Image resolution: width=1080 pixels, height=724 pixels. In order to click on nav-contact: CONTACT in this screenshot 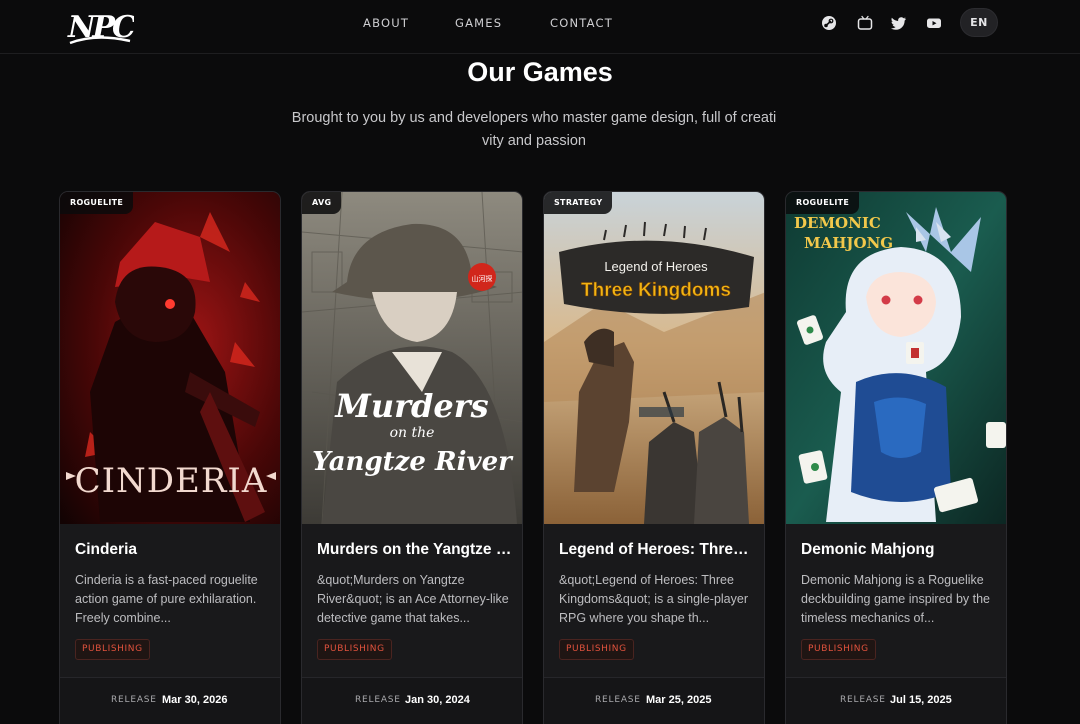, I will do `click(581, 23)`.